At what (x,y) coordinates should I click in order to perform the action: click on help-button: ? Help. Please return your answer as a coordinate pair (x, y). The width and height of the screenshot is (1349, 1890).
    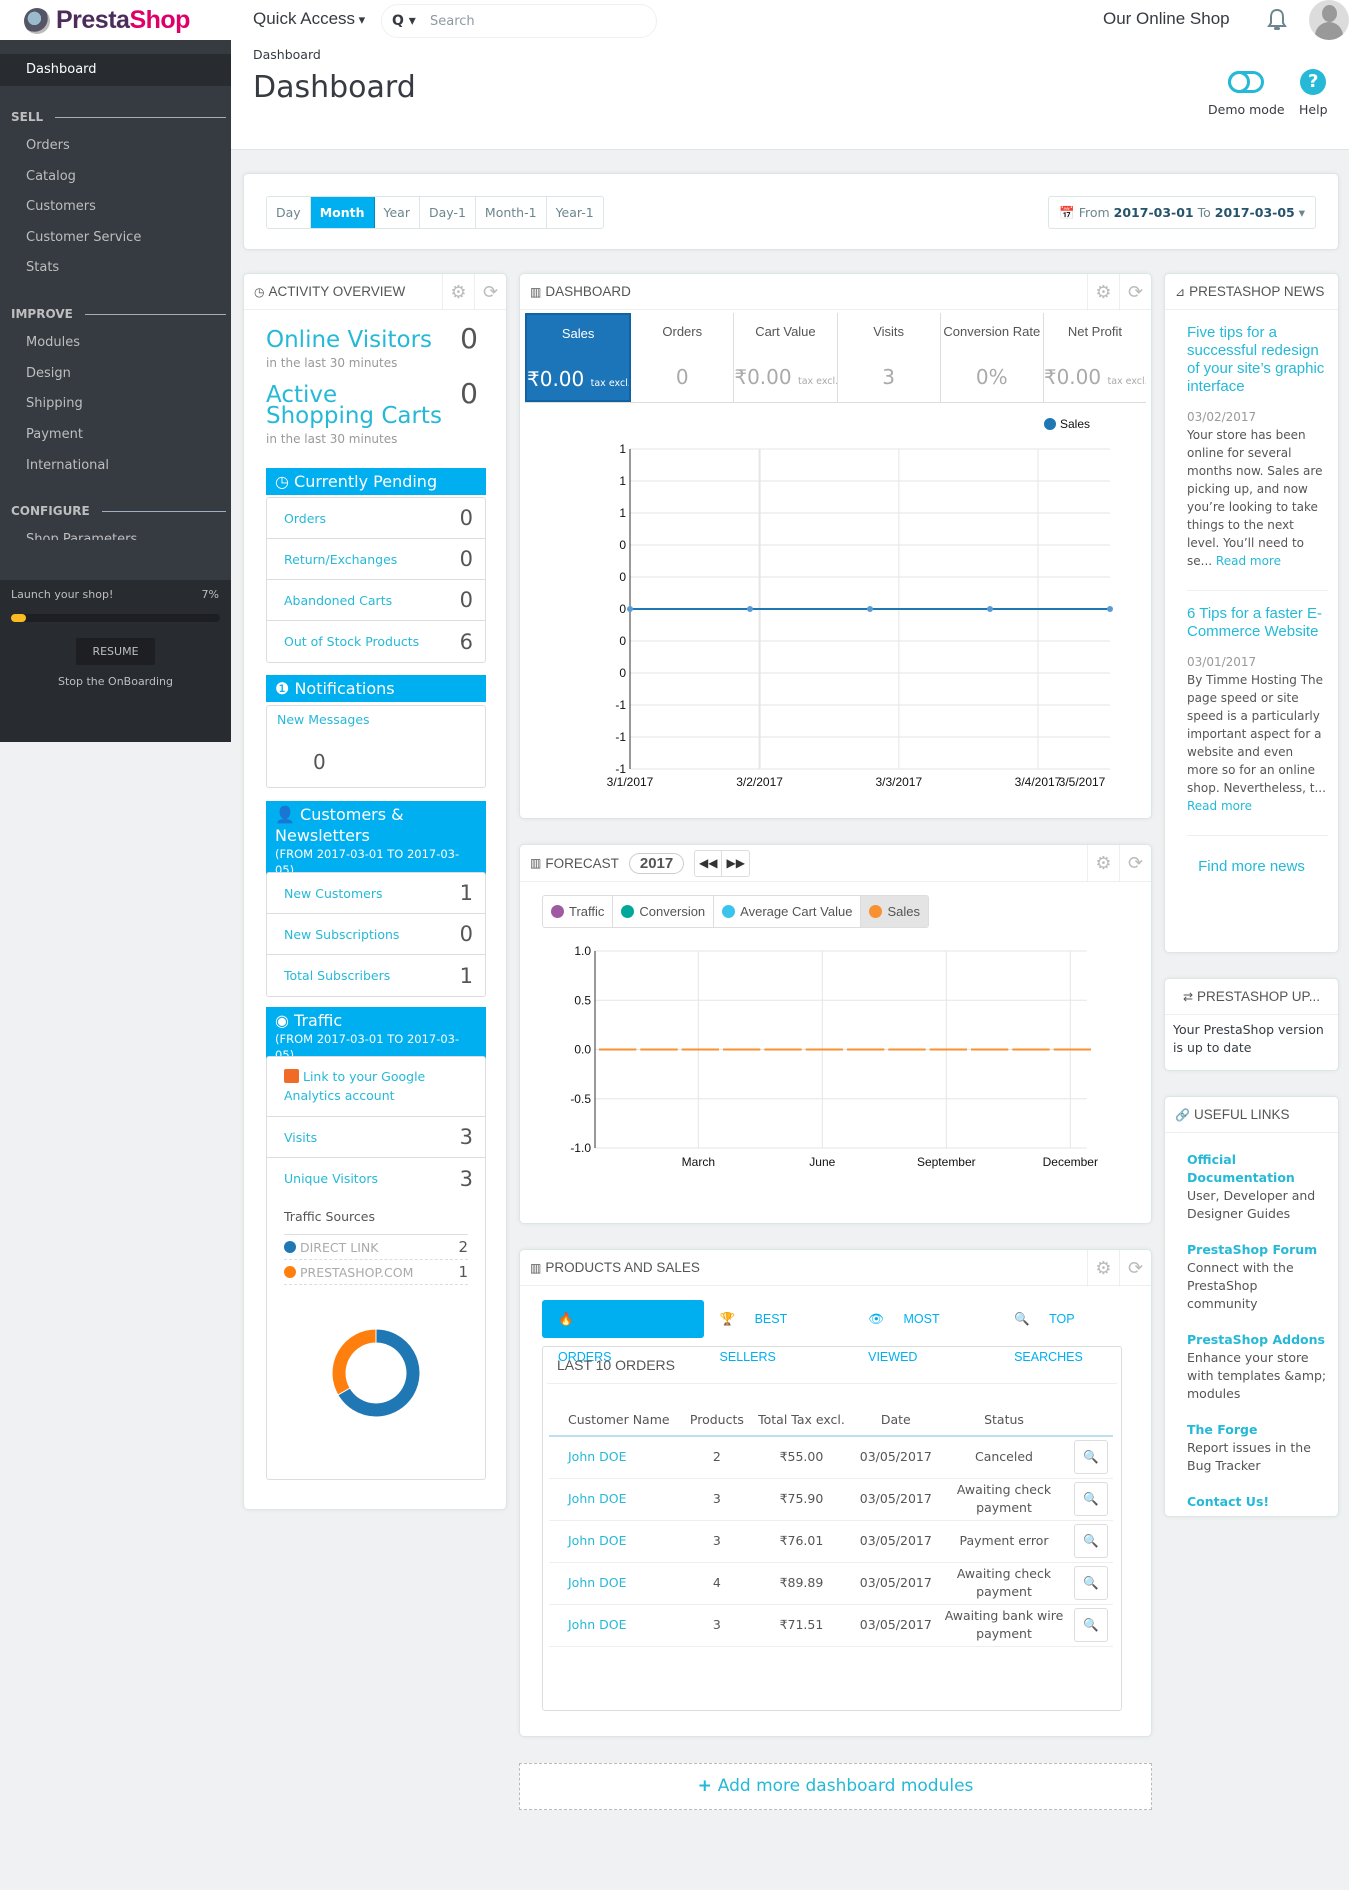
    Looking at the image, I should click on (1313, 90).